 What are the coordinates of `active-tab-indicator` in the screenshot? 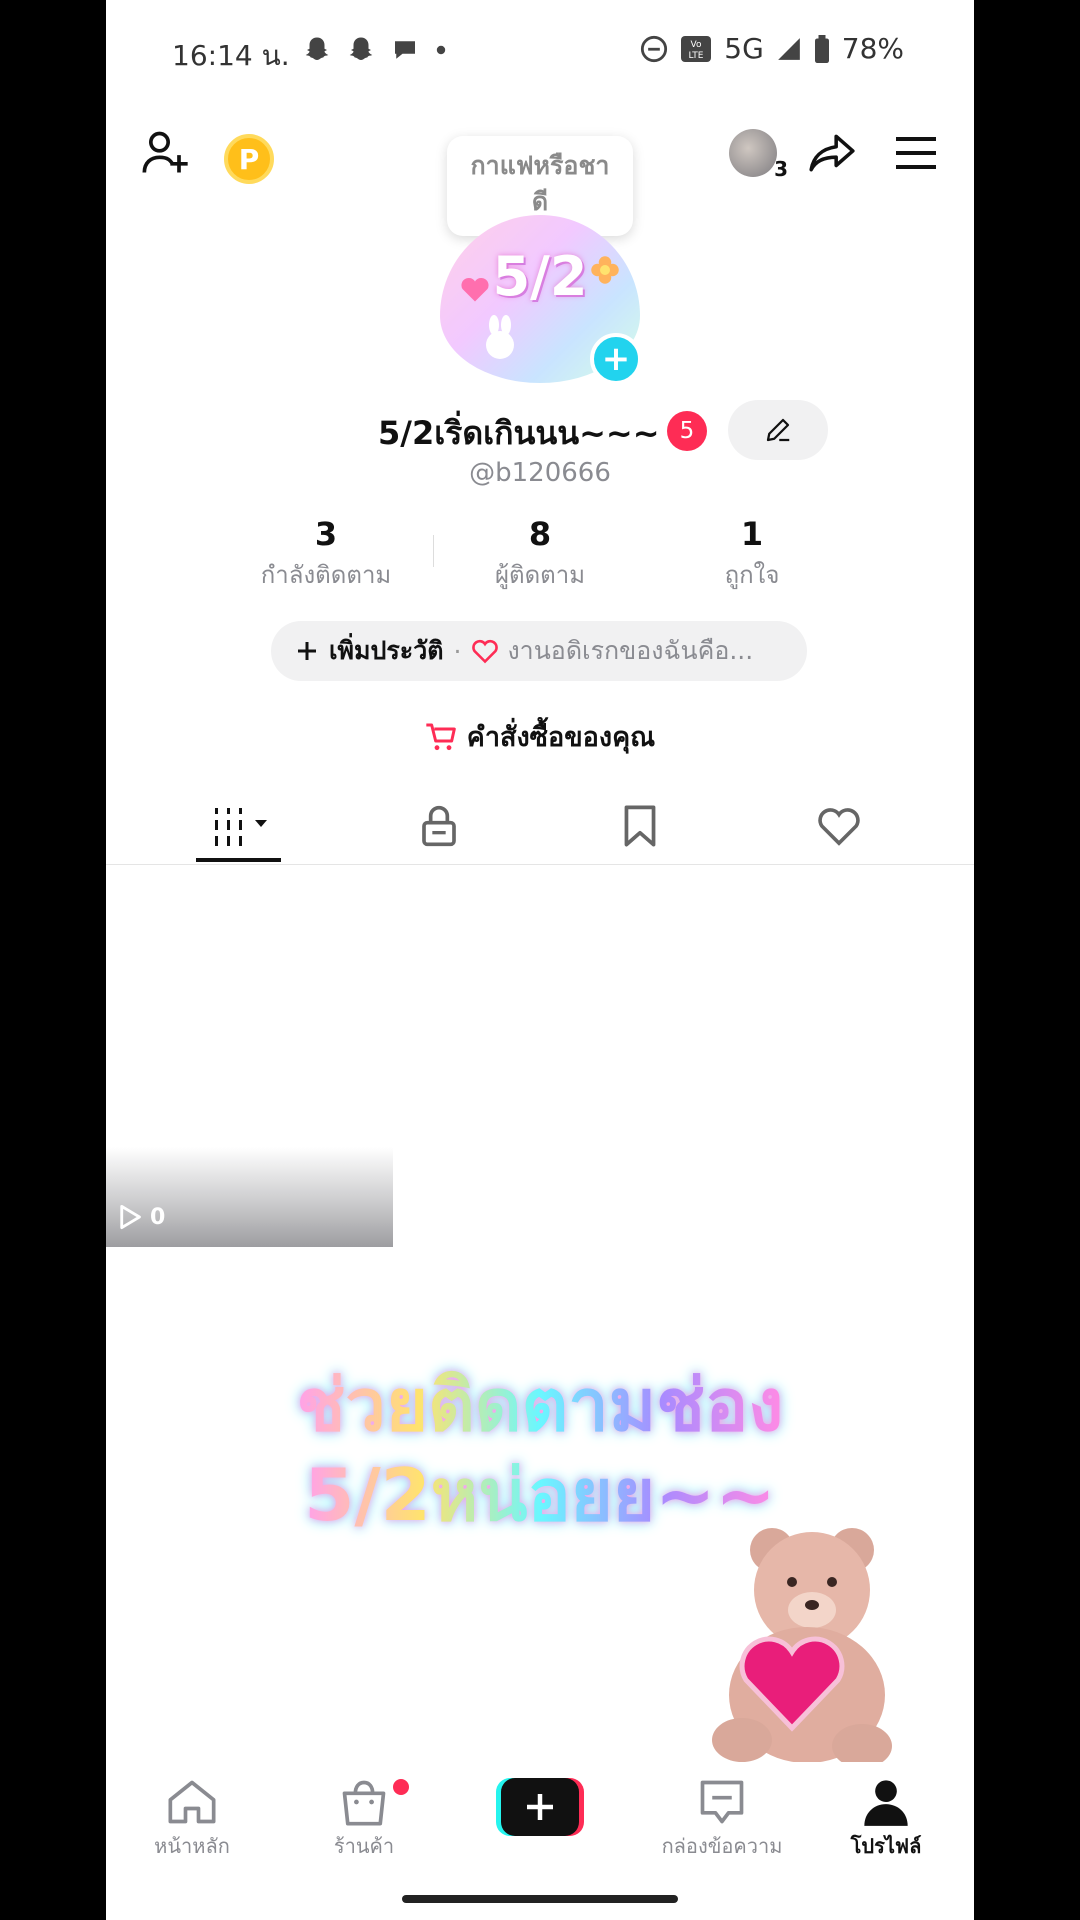 It's located at (238, 860).